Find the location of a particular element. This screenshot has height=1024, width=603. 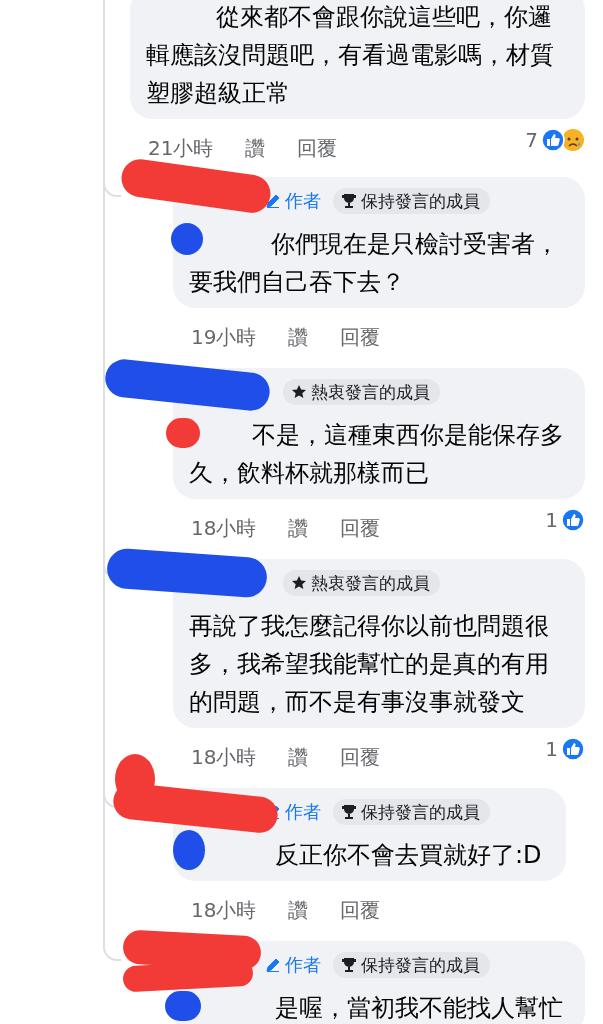

reaction-count: 7 is located at coordinates (531, 140).